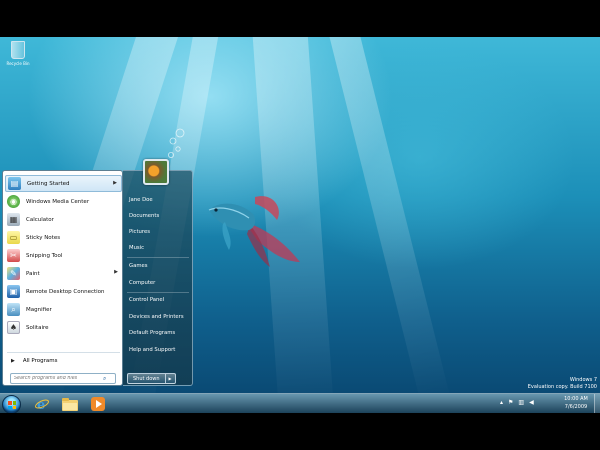 Image resolution: width=600 pixels, height=450 pixels. Describe the element at coordinates (33, 273) in the screenshot. I see `program-label: Paint` at that location.